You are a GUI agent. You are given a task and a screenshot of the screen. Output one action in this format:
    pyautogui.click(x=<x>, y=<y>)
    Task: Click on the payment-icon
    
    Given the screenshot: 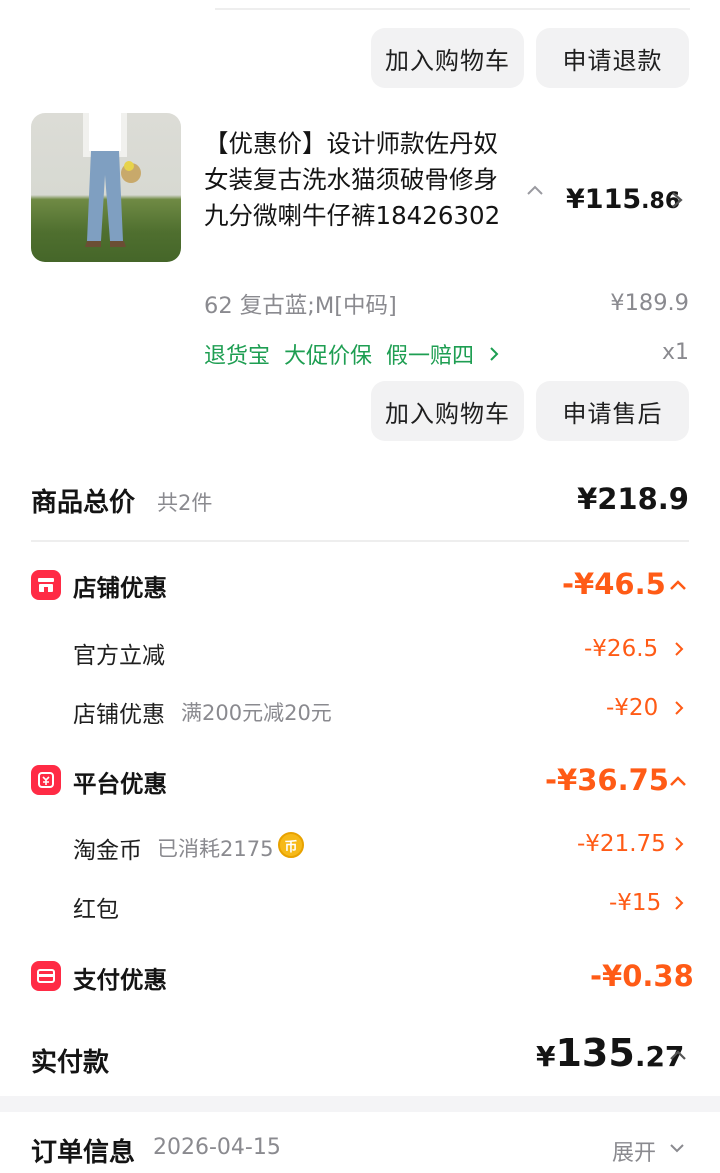 What is the action you would take?
    pyautogui.click(x=46, y=976)
    